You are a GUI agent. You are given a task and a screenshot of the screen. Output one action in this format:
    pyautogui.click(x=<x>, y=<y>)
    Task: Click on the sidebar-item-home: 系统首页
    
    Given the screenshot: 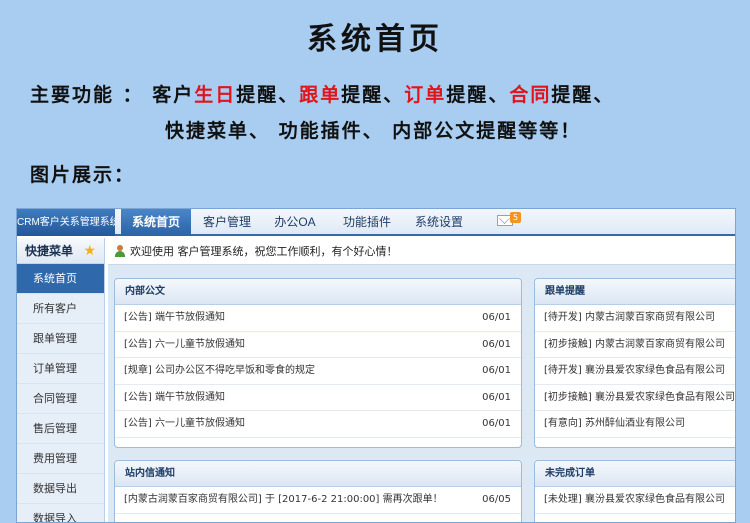 What is the action you would take?
    pyautogui.click(x=60, y=279)
    